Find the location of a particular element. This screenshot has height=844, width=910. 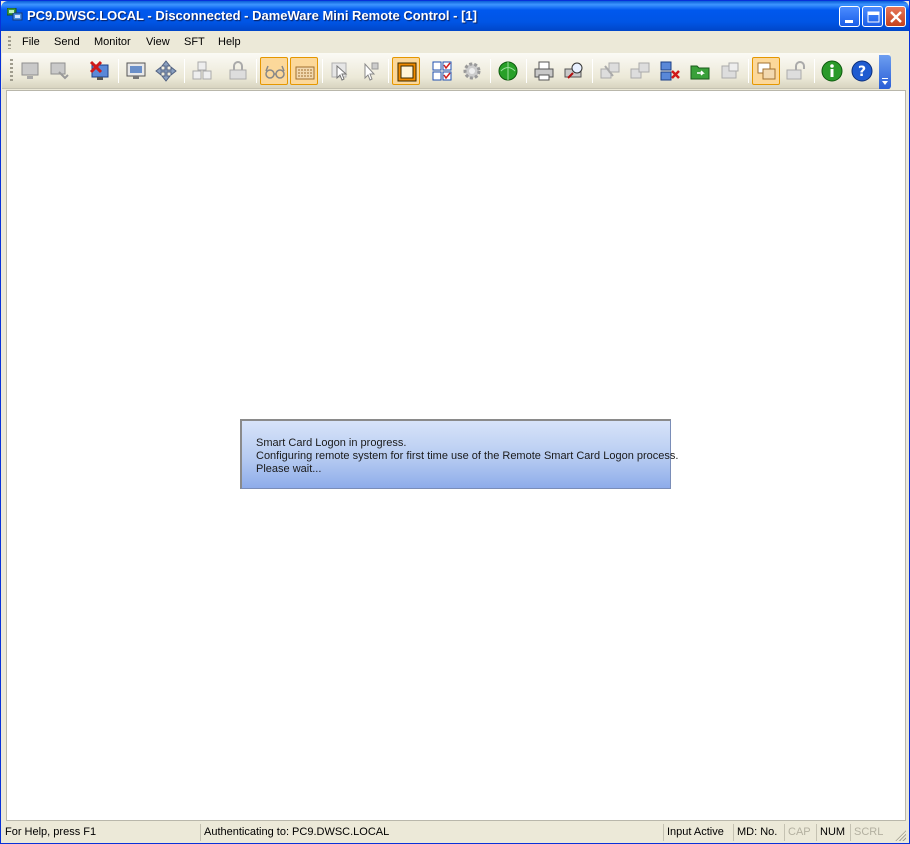

multi-monitor-icon is located at coordinates (442, 71).